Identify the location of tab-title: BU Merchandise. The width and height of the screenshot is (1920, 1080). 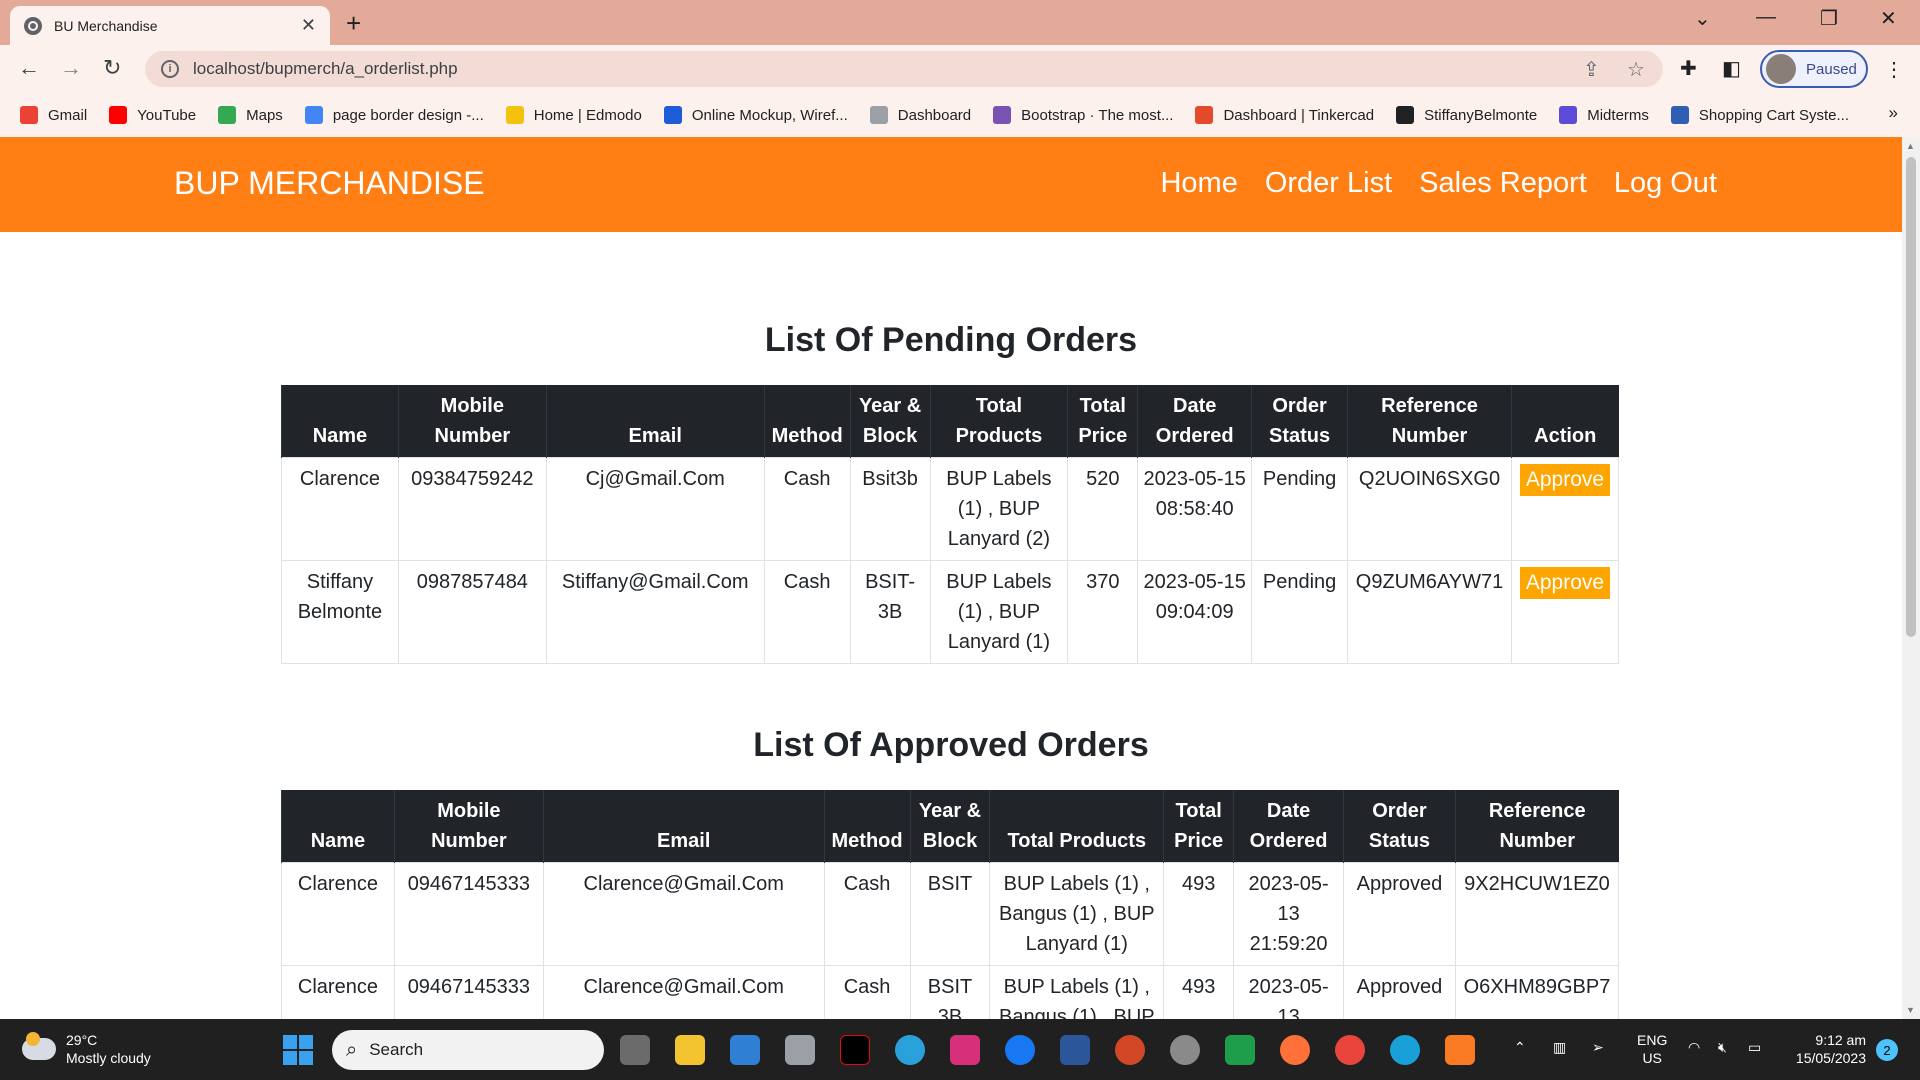
(106, 25).